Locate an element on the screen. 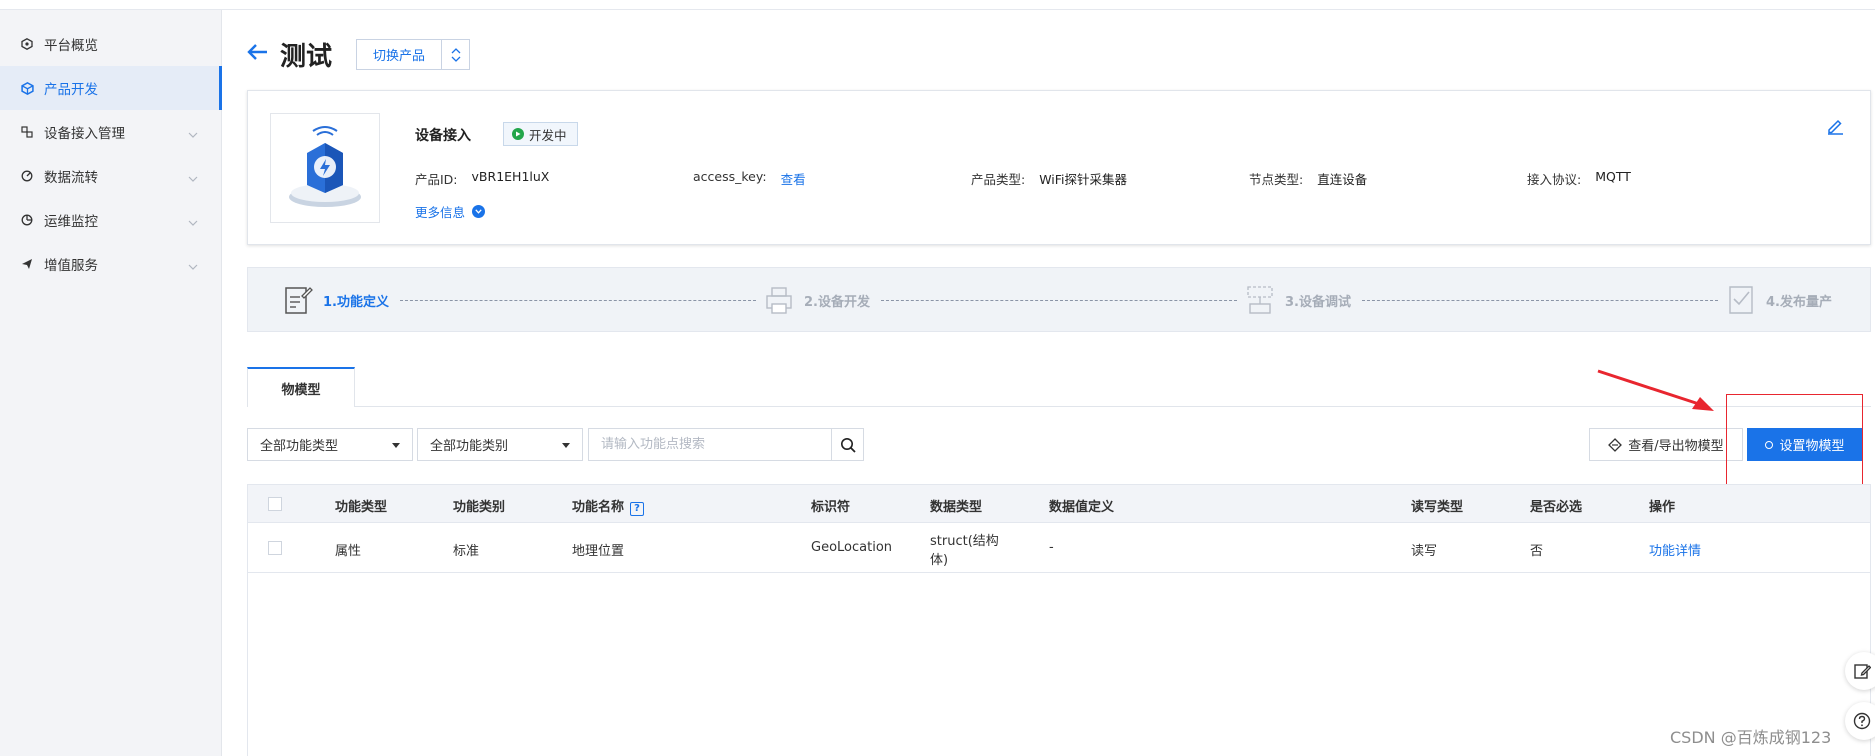  column-header: 是否必选 is located at coordinates (1556, 507).